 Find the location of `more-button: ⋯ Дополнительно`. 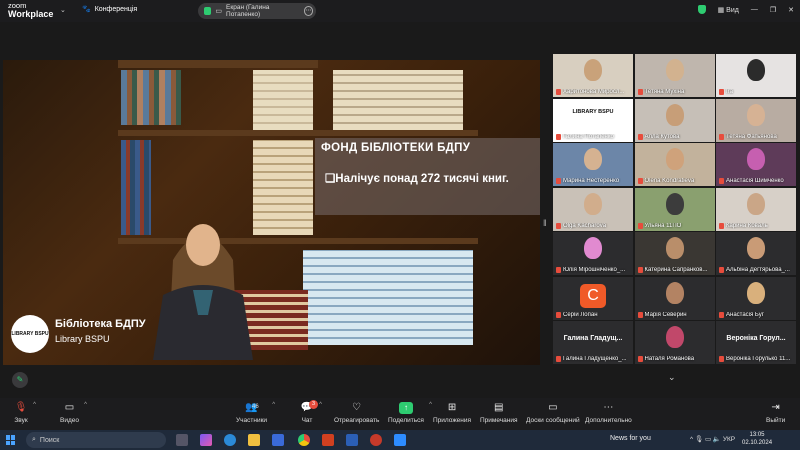

more-button: ⋯ Дополнительно is located at coordinates (608, 413).